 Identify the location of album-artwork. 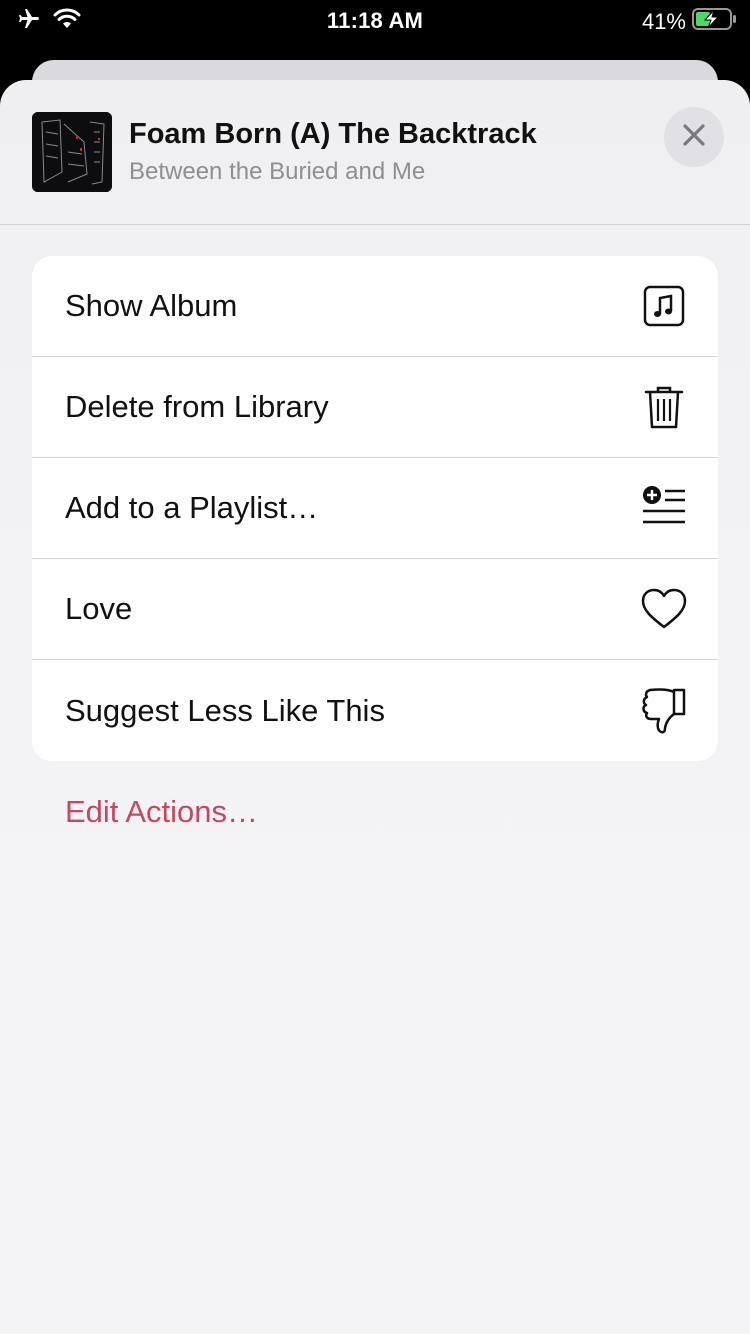
(72, 152).